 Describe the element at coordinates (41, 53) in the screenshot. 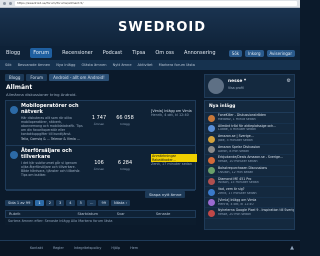

I see `nav-forum: Forum` at that location.